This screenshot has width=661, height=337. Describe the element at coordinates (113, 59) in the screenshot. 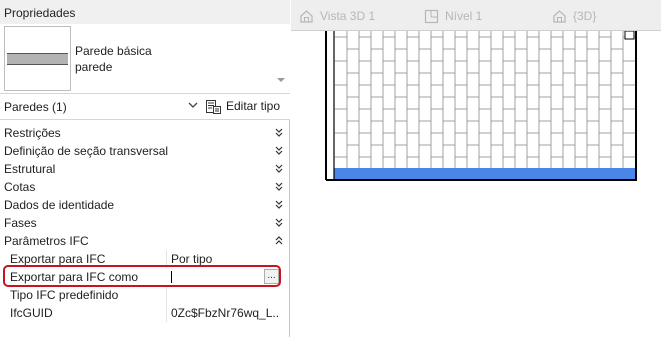

I see `type-name: Parede básica parede` at that location.